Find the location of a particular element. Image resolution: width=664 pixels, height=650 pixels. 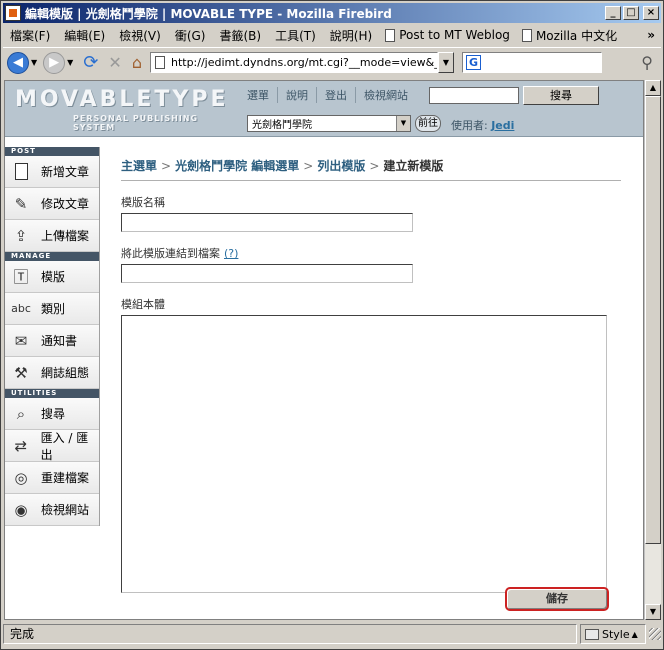

eye-icon: ◉ is located at coordinates (21, 509).